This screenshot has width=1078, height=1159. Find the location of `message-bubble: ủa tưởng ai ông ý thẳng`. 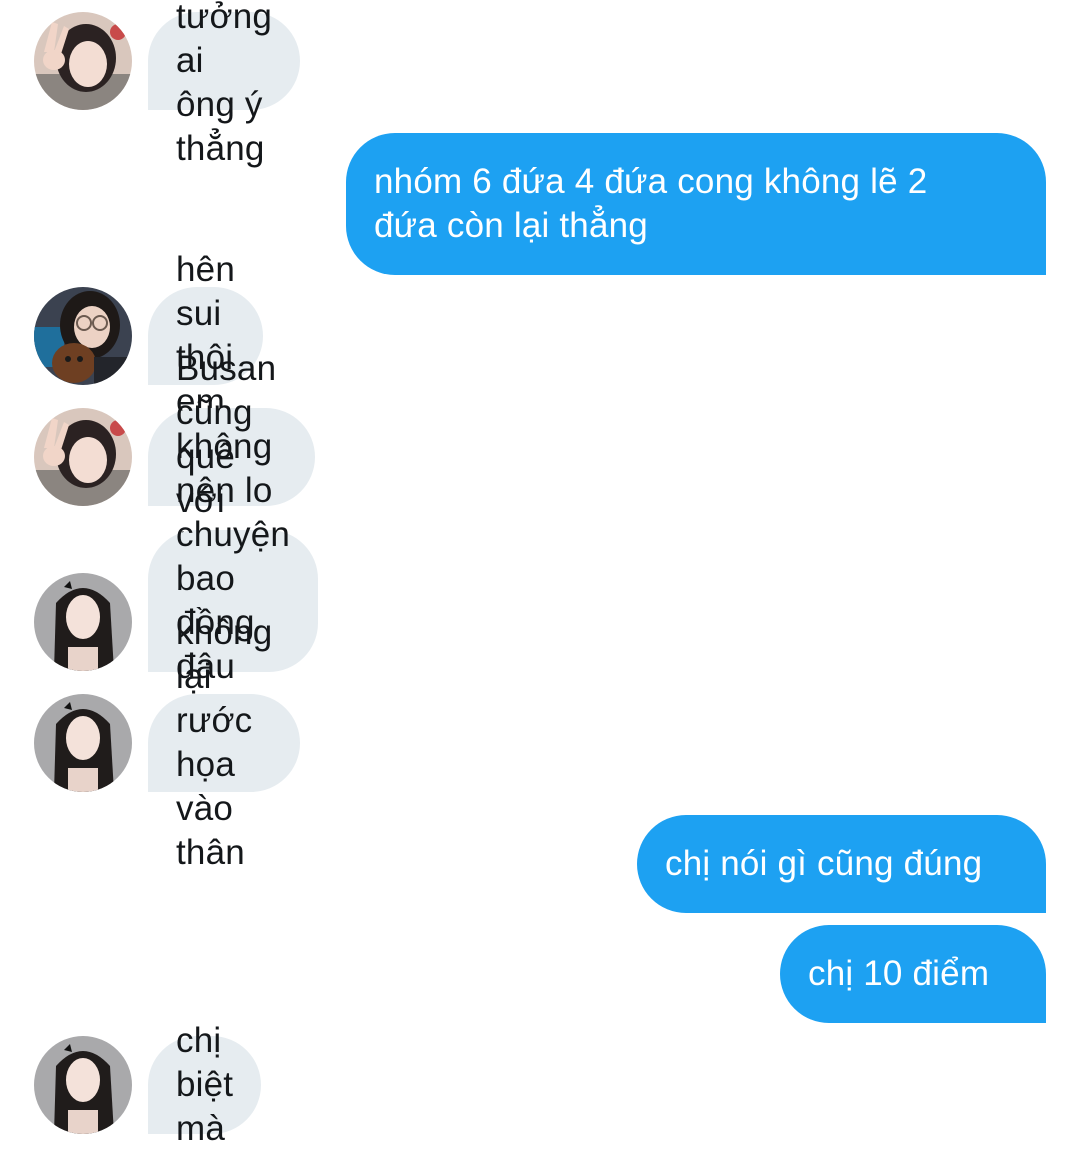

message-bubble: ủa tưởng ai ông ý thẳng is located at coordinates (224, 84).